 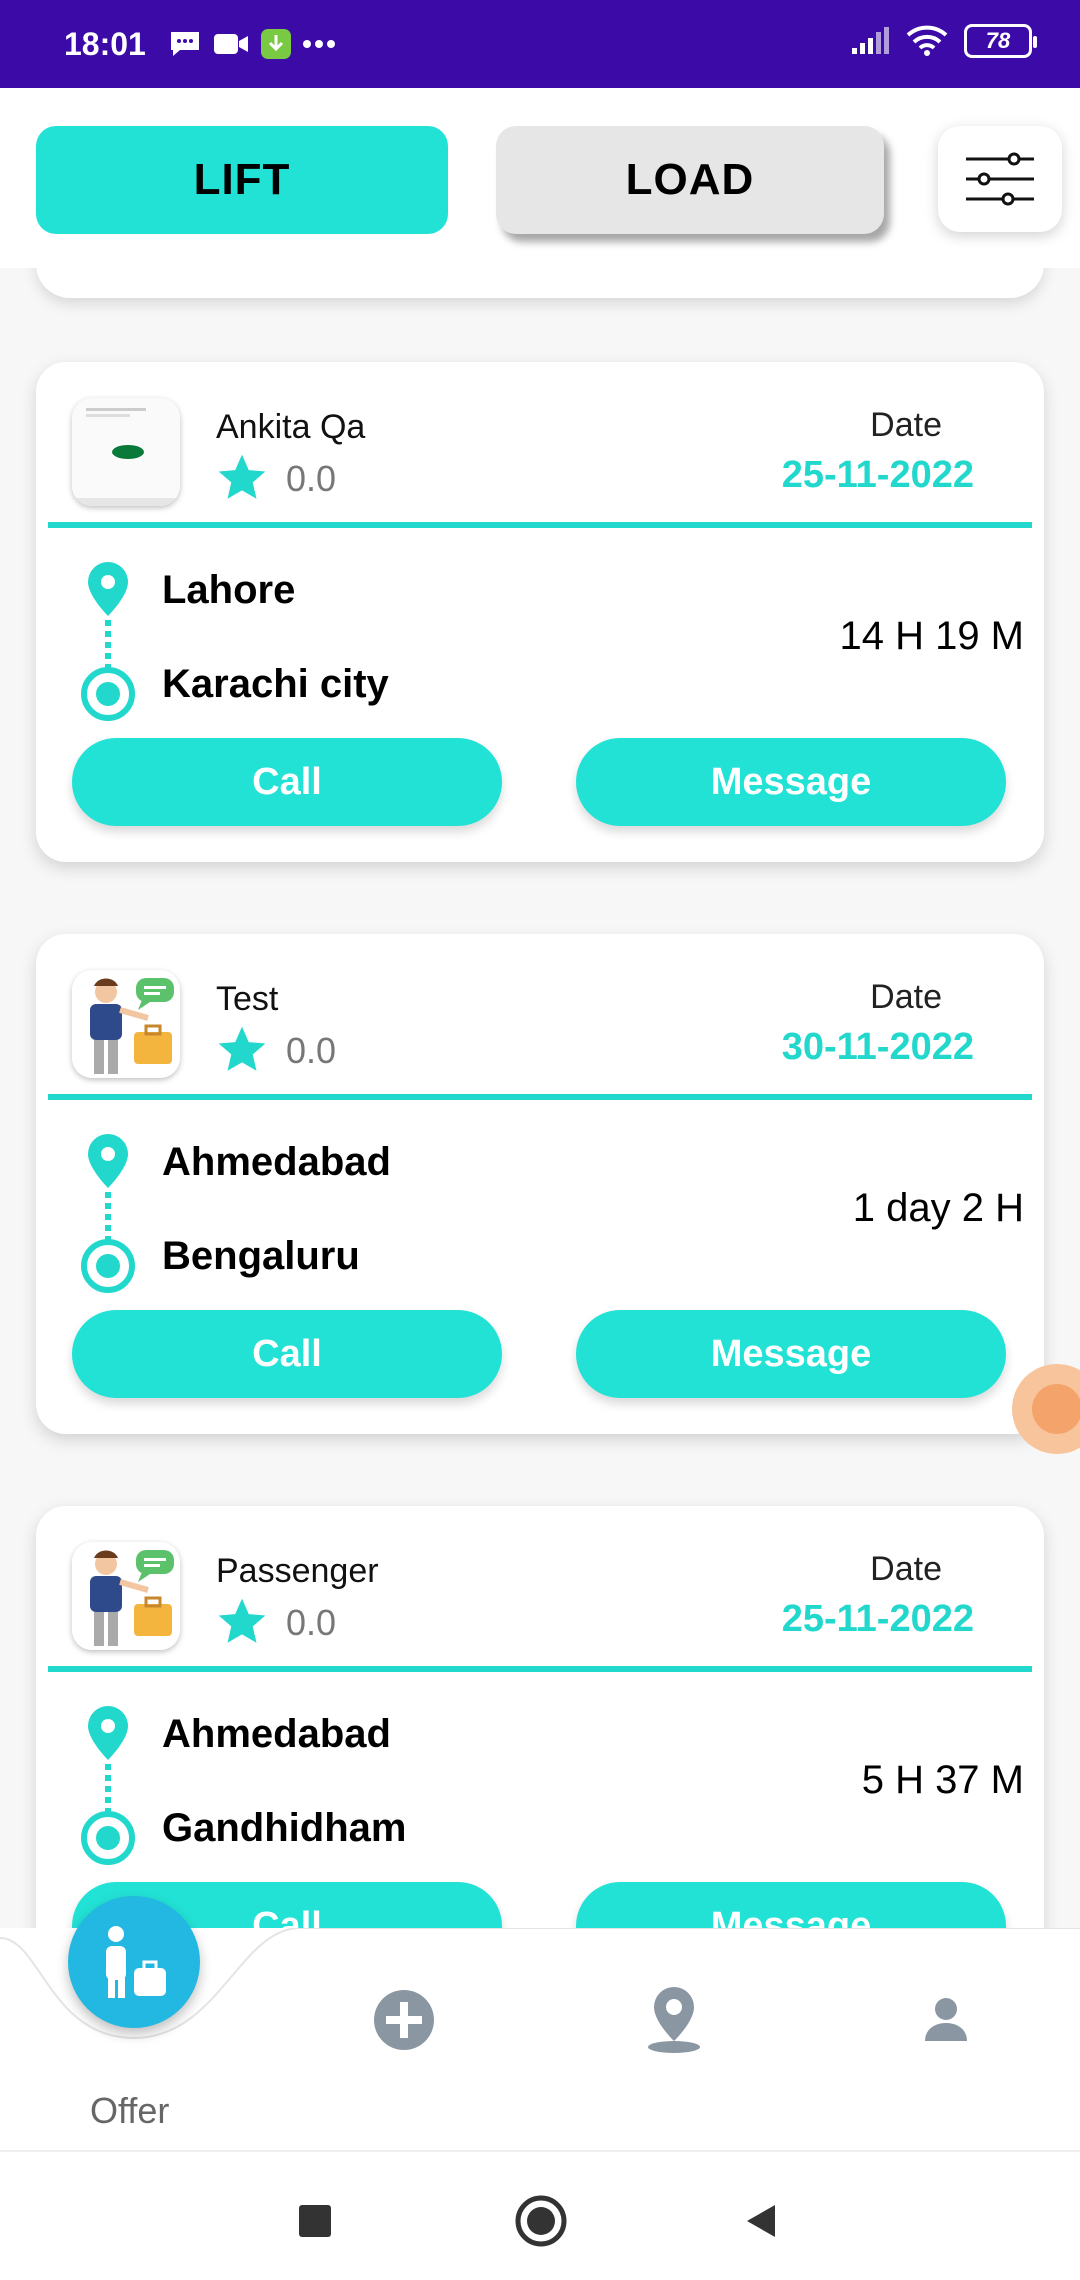 I want to click on trip-duration: 1 day 2 H, so click(x=938, y=1208).